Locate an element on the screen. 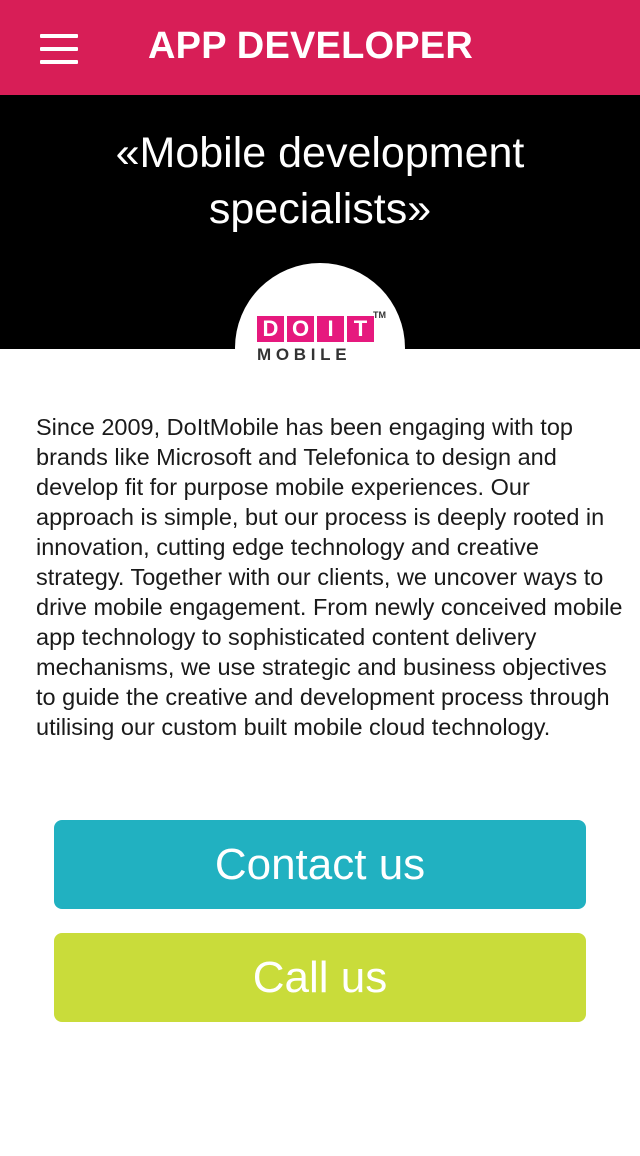 Image resolution: width=640 pixels, height=1156 pixels. logo-letters: D O I T is located at coordinates (315, 329).